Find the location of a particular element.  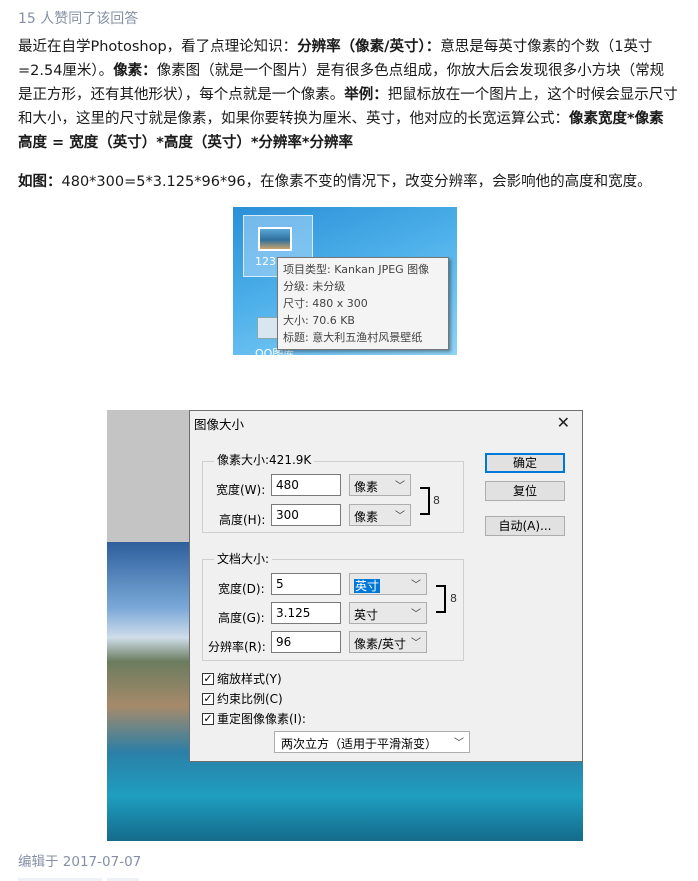

width-unit-select: 像素 ﹀ is located at coordinates (380, 485).